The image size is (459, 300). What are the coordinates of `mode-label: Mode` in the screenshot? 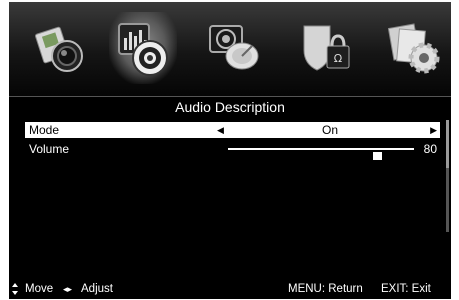 It's located at (44, 130).